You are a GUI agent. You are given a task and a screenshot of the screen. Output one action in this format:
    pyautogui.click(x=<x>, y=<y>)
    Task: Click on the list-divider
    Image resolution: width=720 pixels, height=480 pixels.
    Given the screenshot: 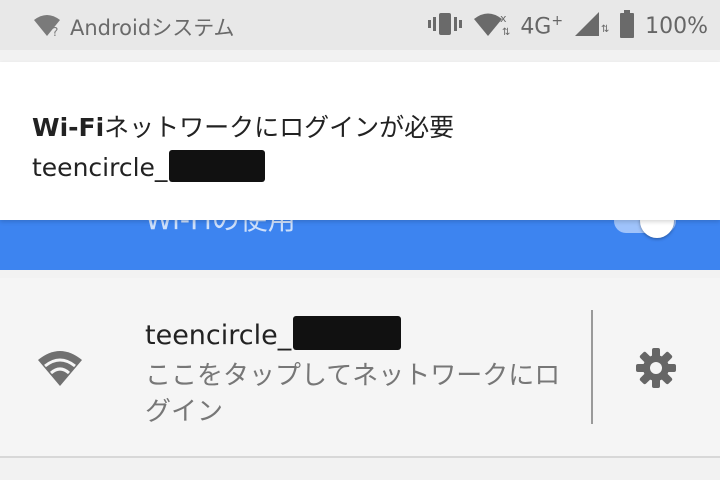 What is the action you would take?
    pyautogui.click(x=360, y=457)
    